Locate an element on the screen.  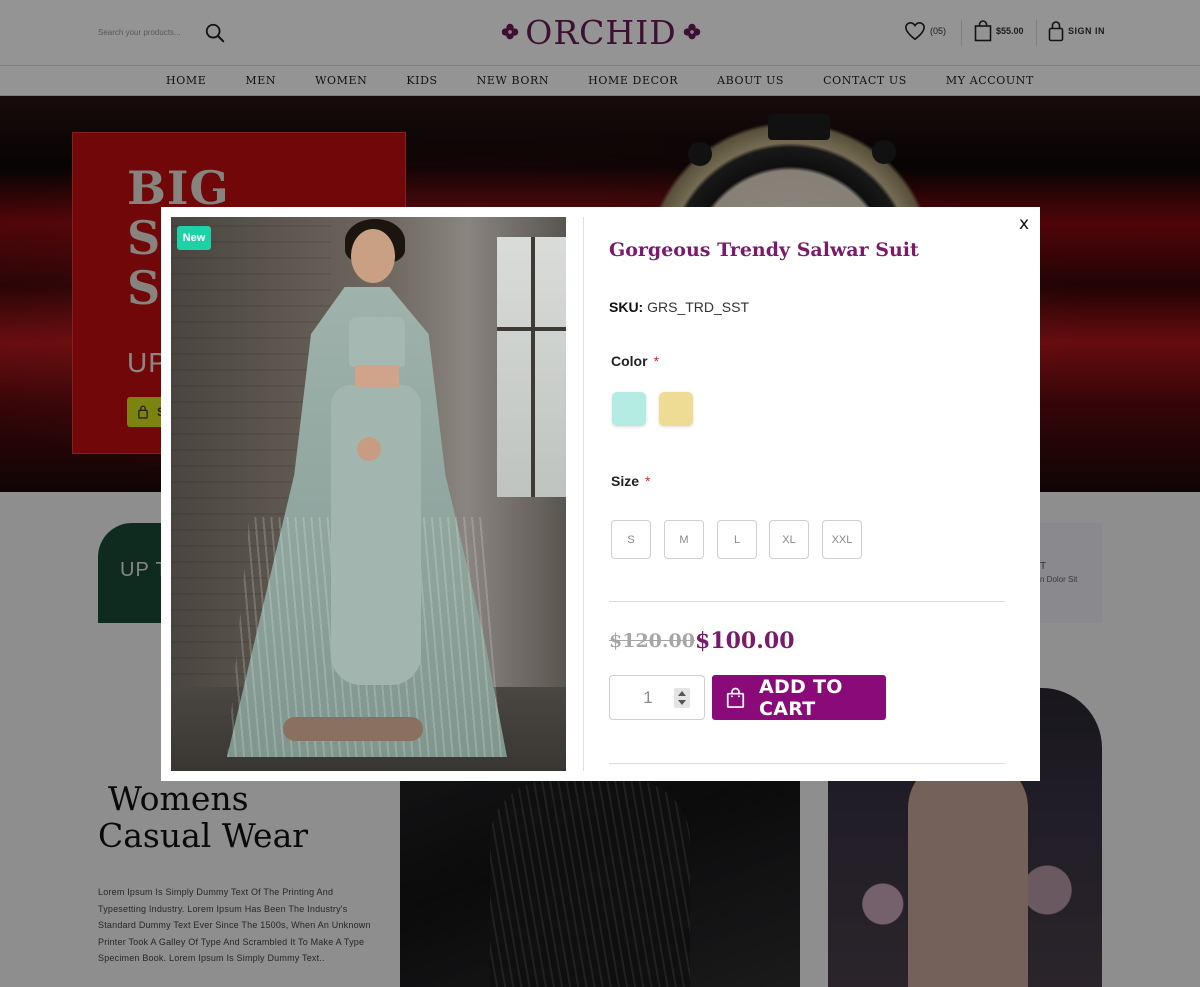
new-badge: New is located at coordinates (194, 238).